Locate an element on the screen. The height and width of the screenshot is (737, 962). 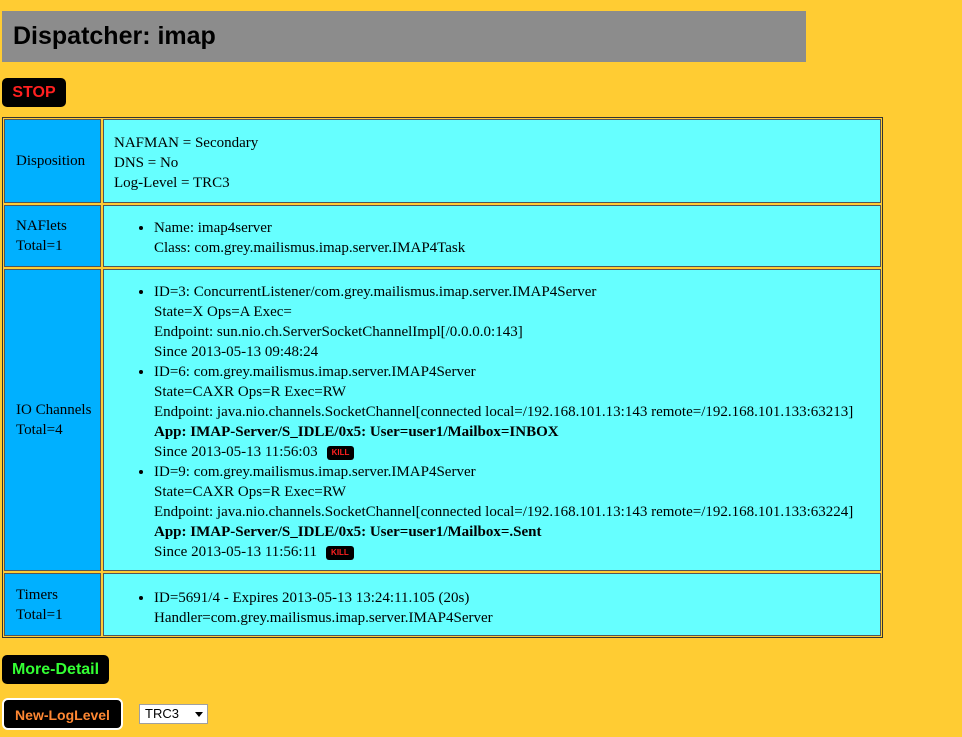
naflets-label: NAFlets is located at coordinates (41, 226).